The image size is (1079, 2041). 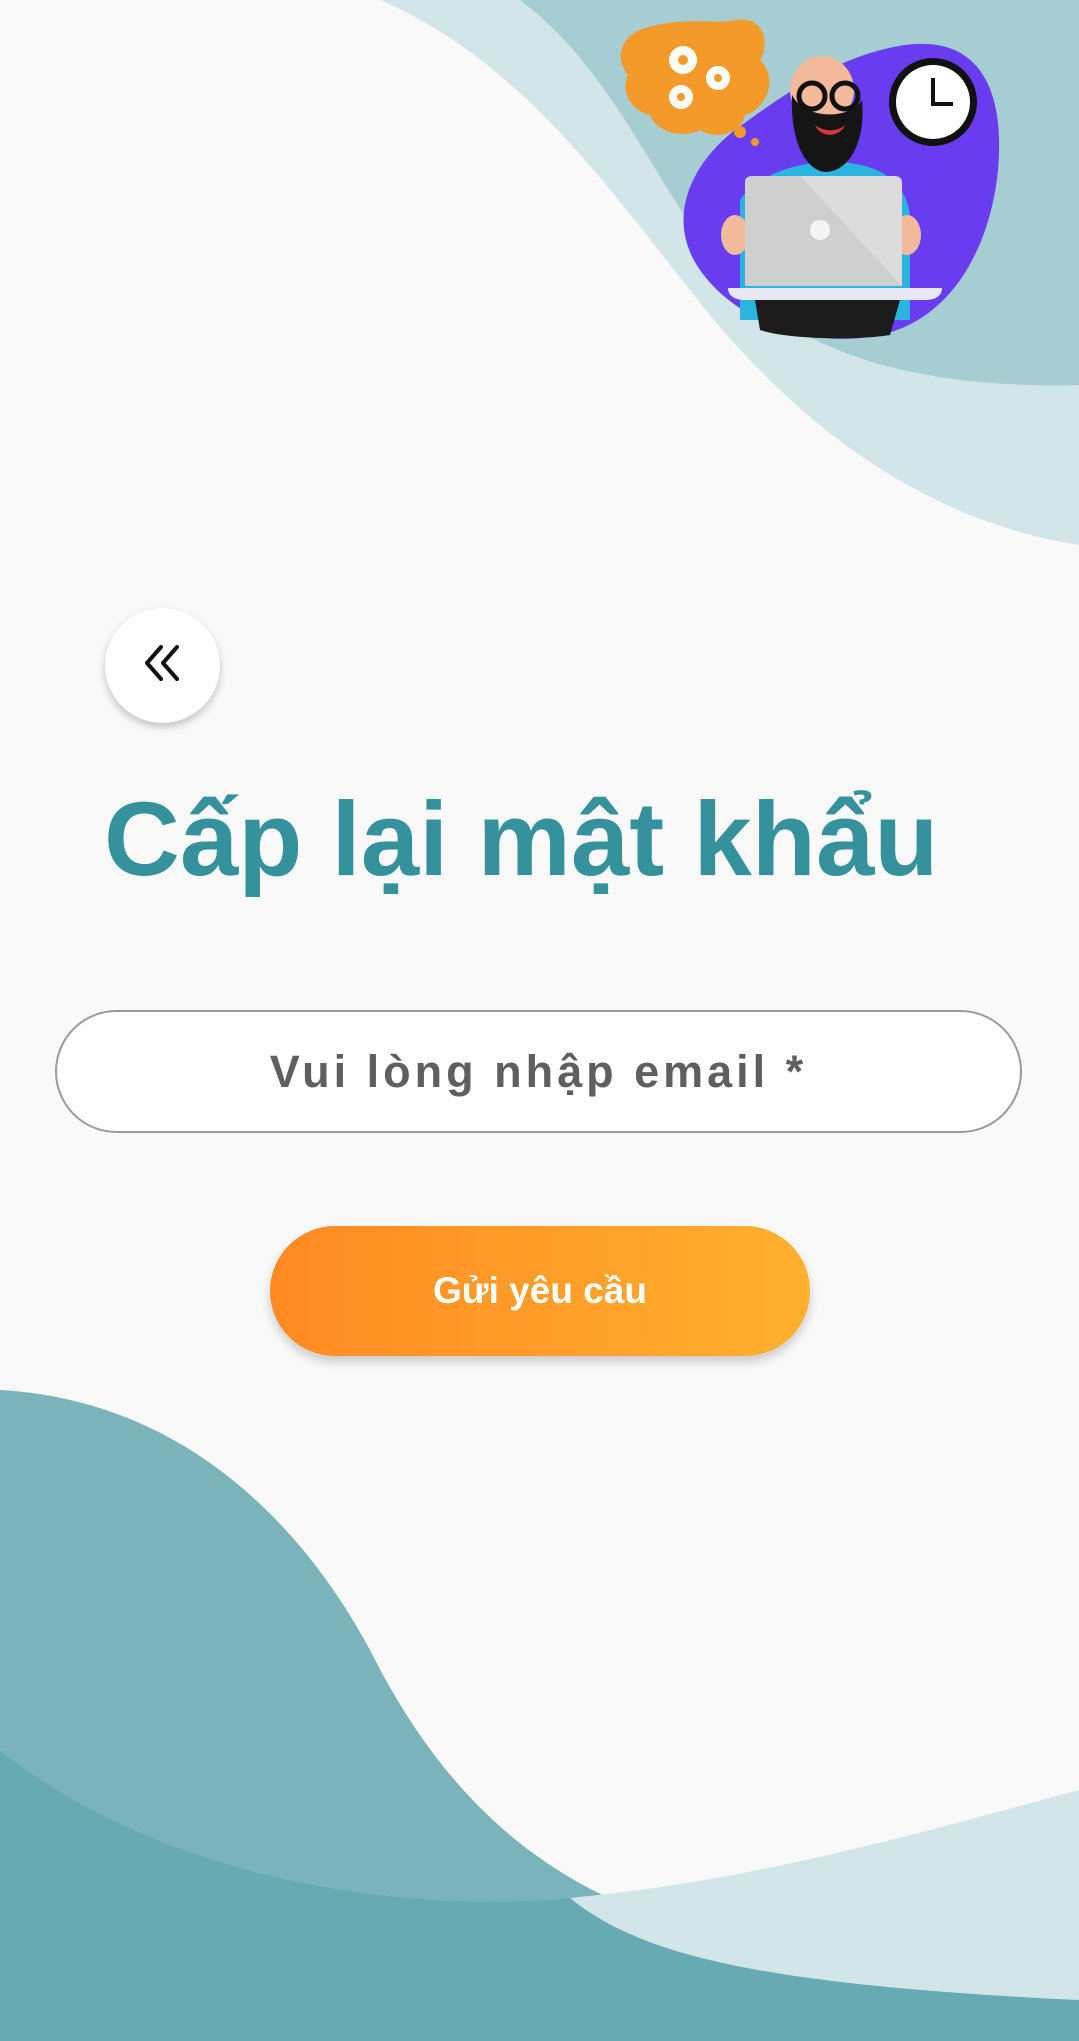 I want to click on email-field, so click(x=538, y=1071).